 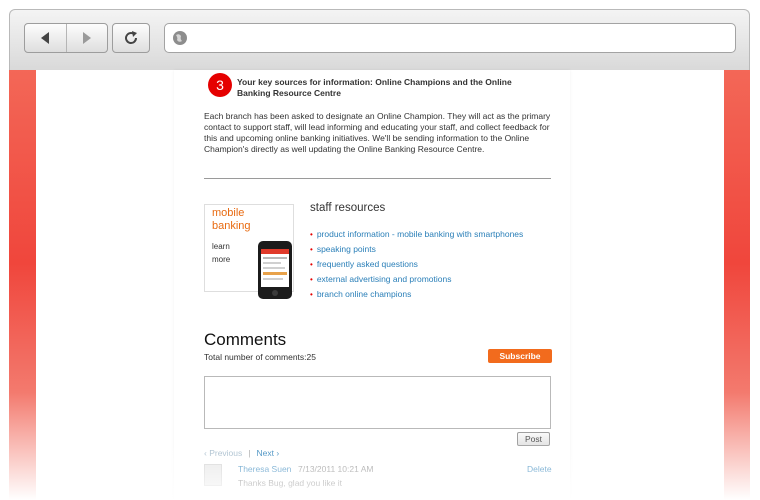 What do you see at coordinates (737, 285) in the screenshot?
I see `right-frame-border` at bounding box center [737, 285].